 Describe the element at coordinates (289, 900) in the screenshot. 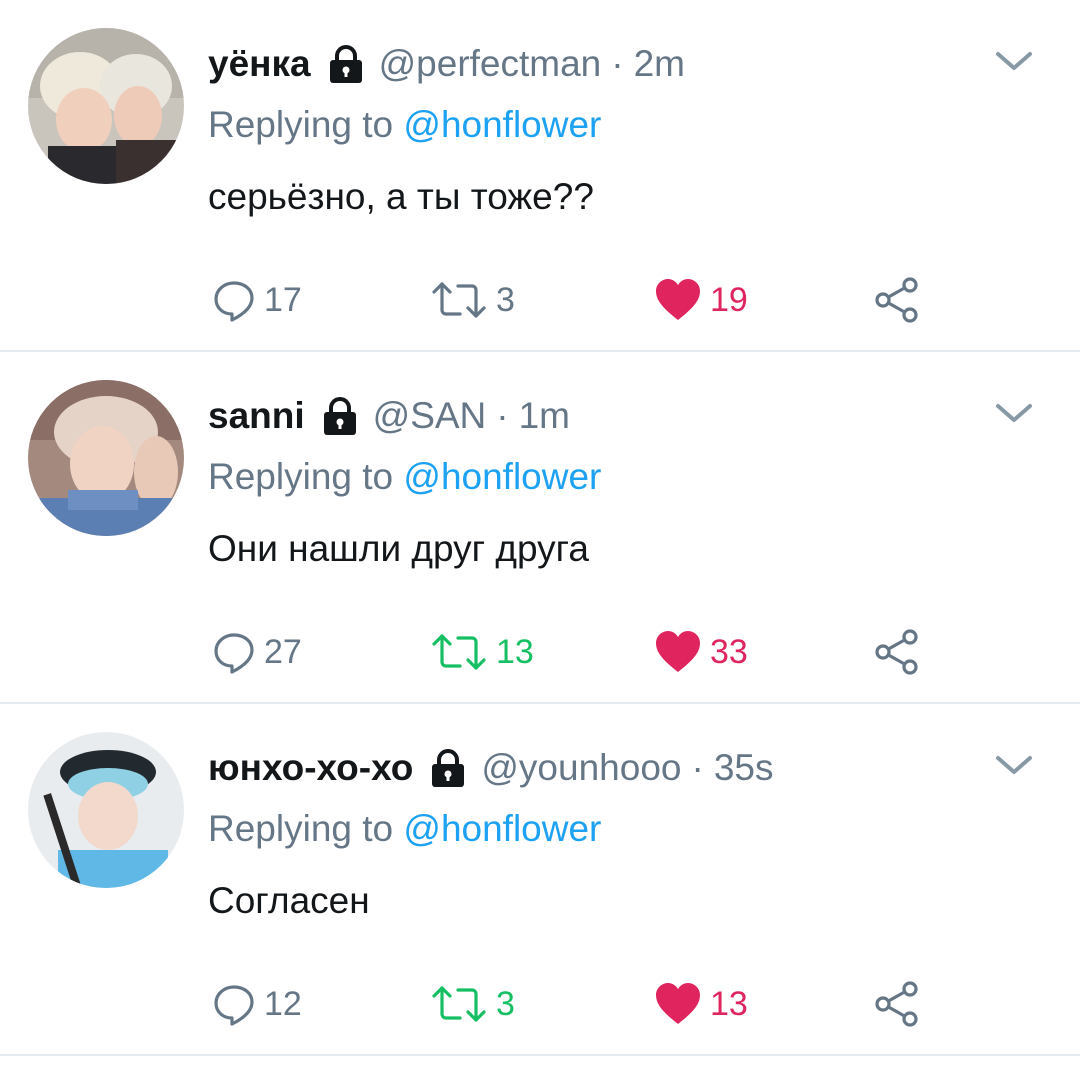

I see `tweet-text: Согласен` at that location.